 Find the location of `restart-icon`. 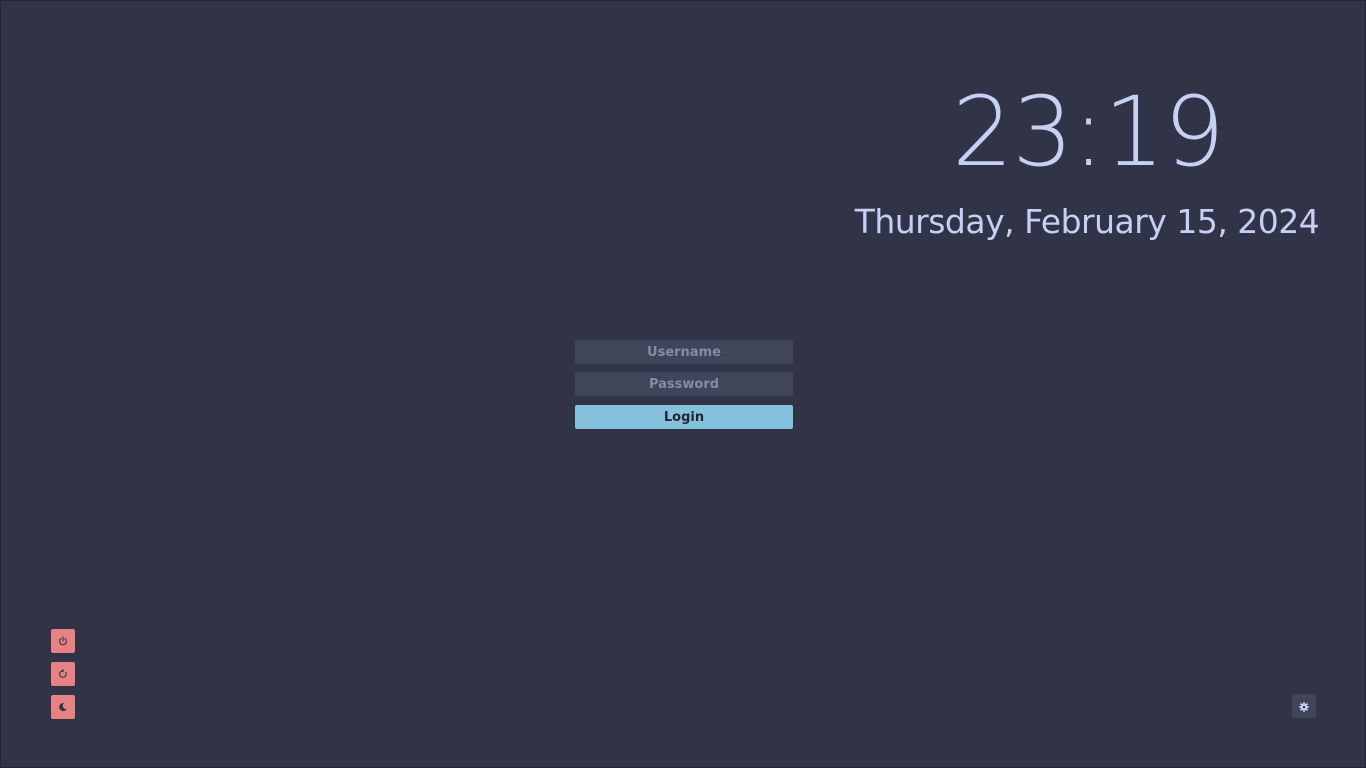

restart-icon is located at coordinates (63, 674).